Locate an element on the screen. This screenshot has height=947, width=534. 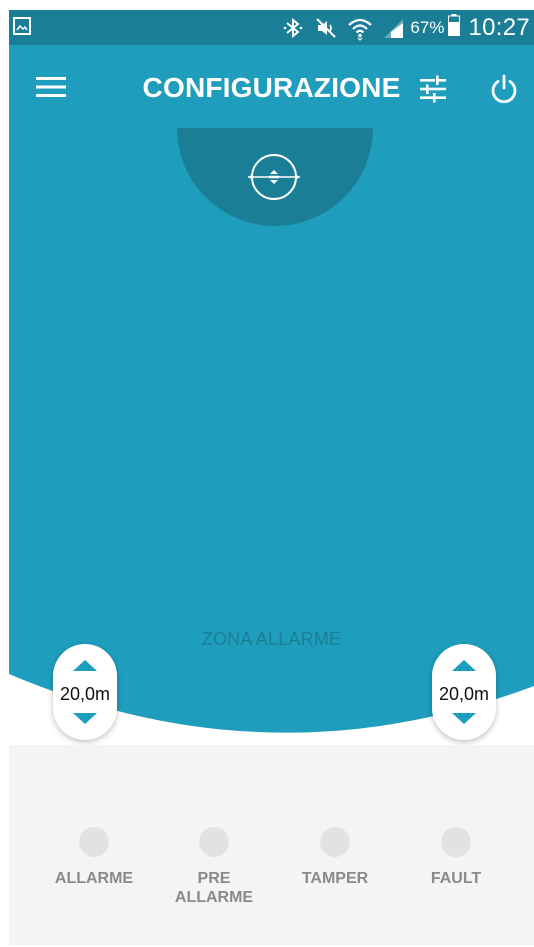
battery-percent: 67% is located at coordinates (427, 27).